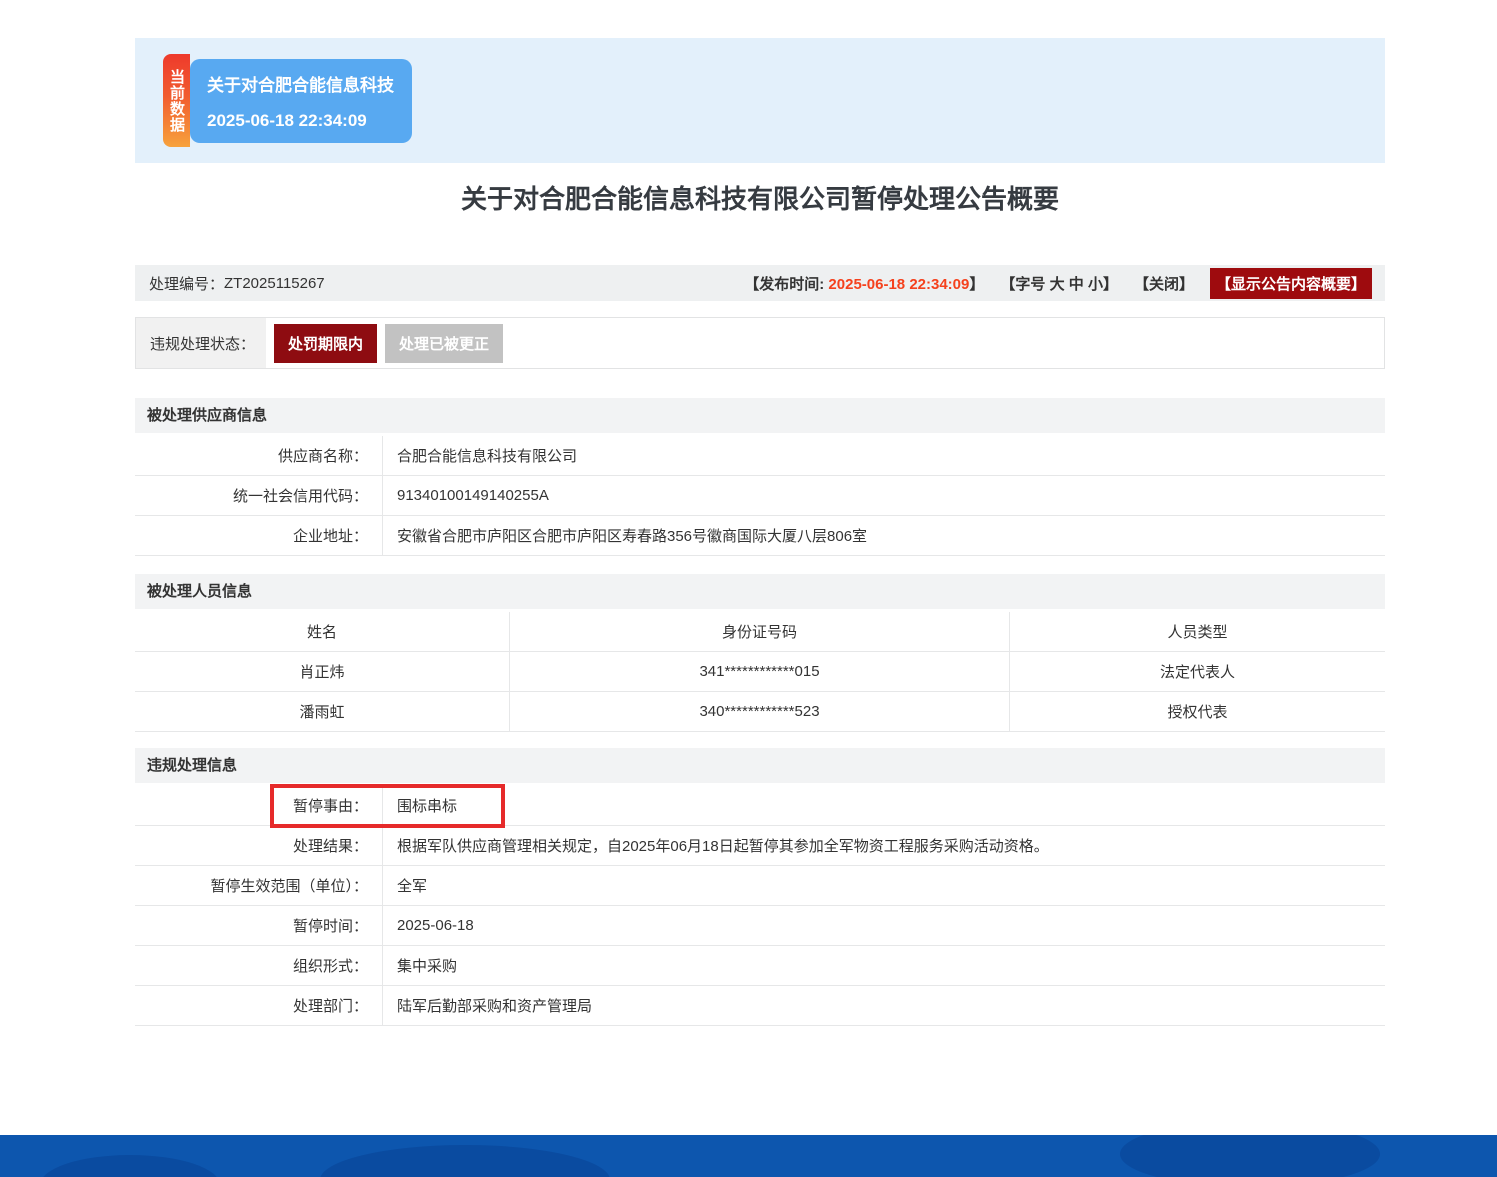 The height and width of the screenshot is (1177, 1497). What do you see at coordinates (1110, 284) in the screenshot?
I see `font-size-suffix: 】` at bounding box center [1110, 284].